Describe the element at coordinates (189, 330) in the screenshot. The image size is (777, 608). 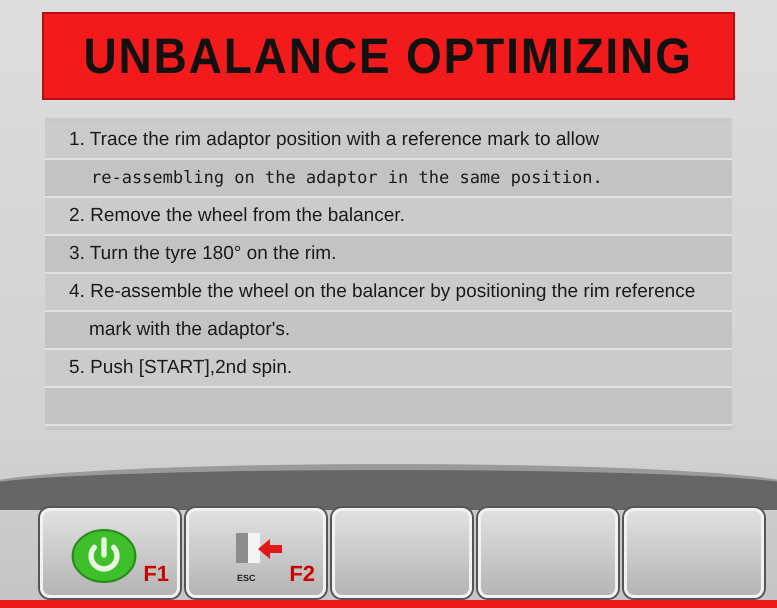
I see `instruction-line: mark with the adaptor's.` at that location.